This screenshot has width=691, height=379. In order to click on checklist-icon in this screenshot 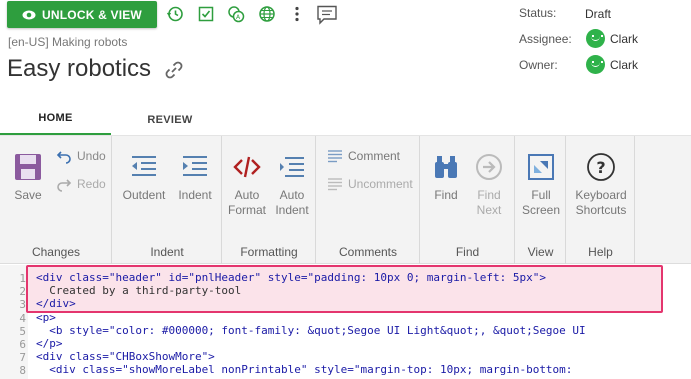, I will do `click(206, 14)`.